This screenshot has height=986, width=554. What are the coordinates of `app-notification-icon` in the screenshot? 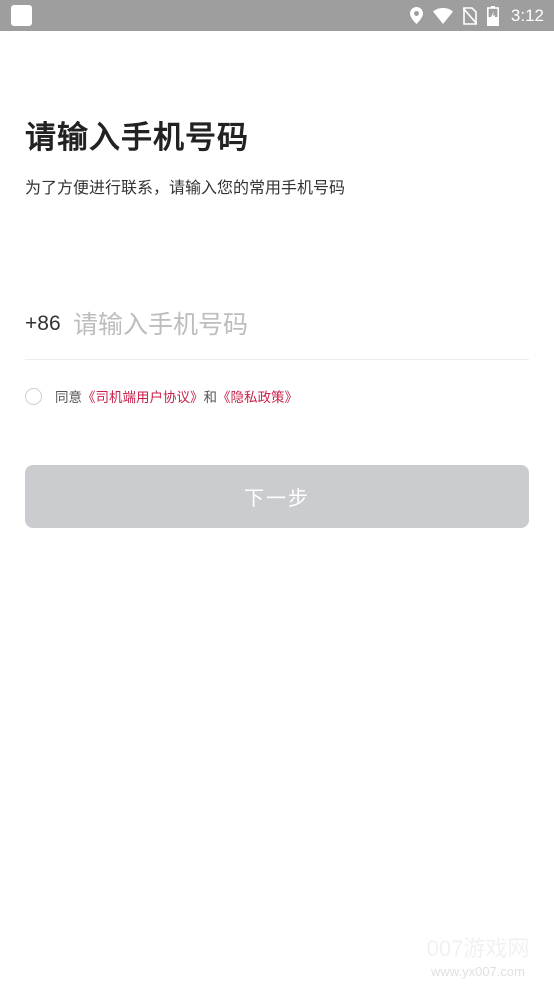 It's located at (21, 15).